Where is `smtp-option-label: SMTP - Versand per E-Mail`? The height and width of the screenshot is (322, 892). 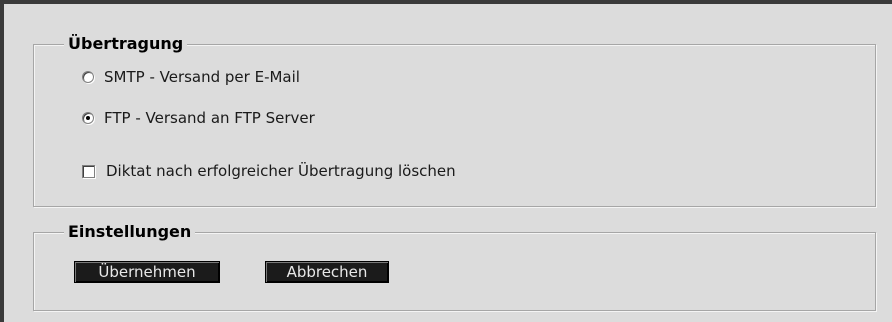
smtp-option-label: SMTP - Versand per E-Mail is located at coordinates (202, 77).